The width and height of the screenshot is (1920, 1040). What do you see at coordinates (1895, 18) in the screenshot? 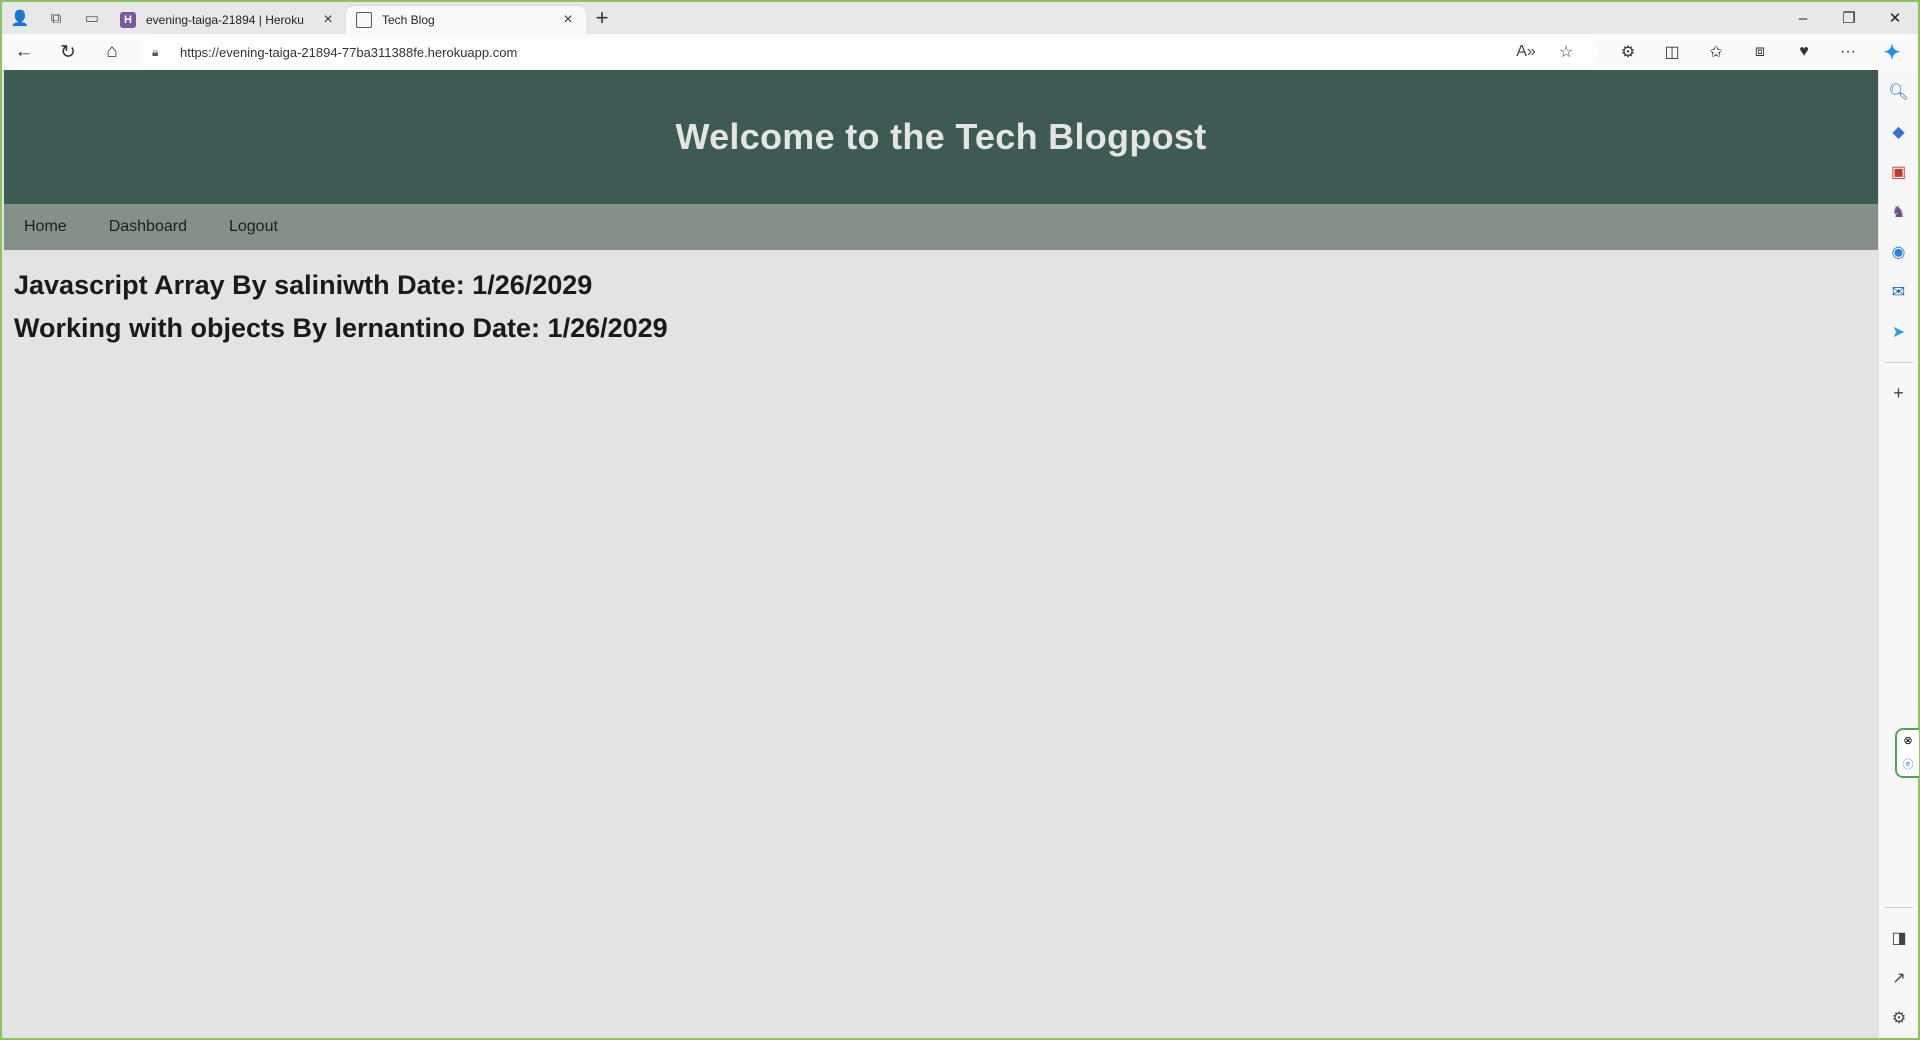
I see `close-window-icon: ✕` at bounding box center [1895, 18].